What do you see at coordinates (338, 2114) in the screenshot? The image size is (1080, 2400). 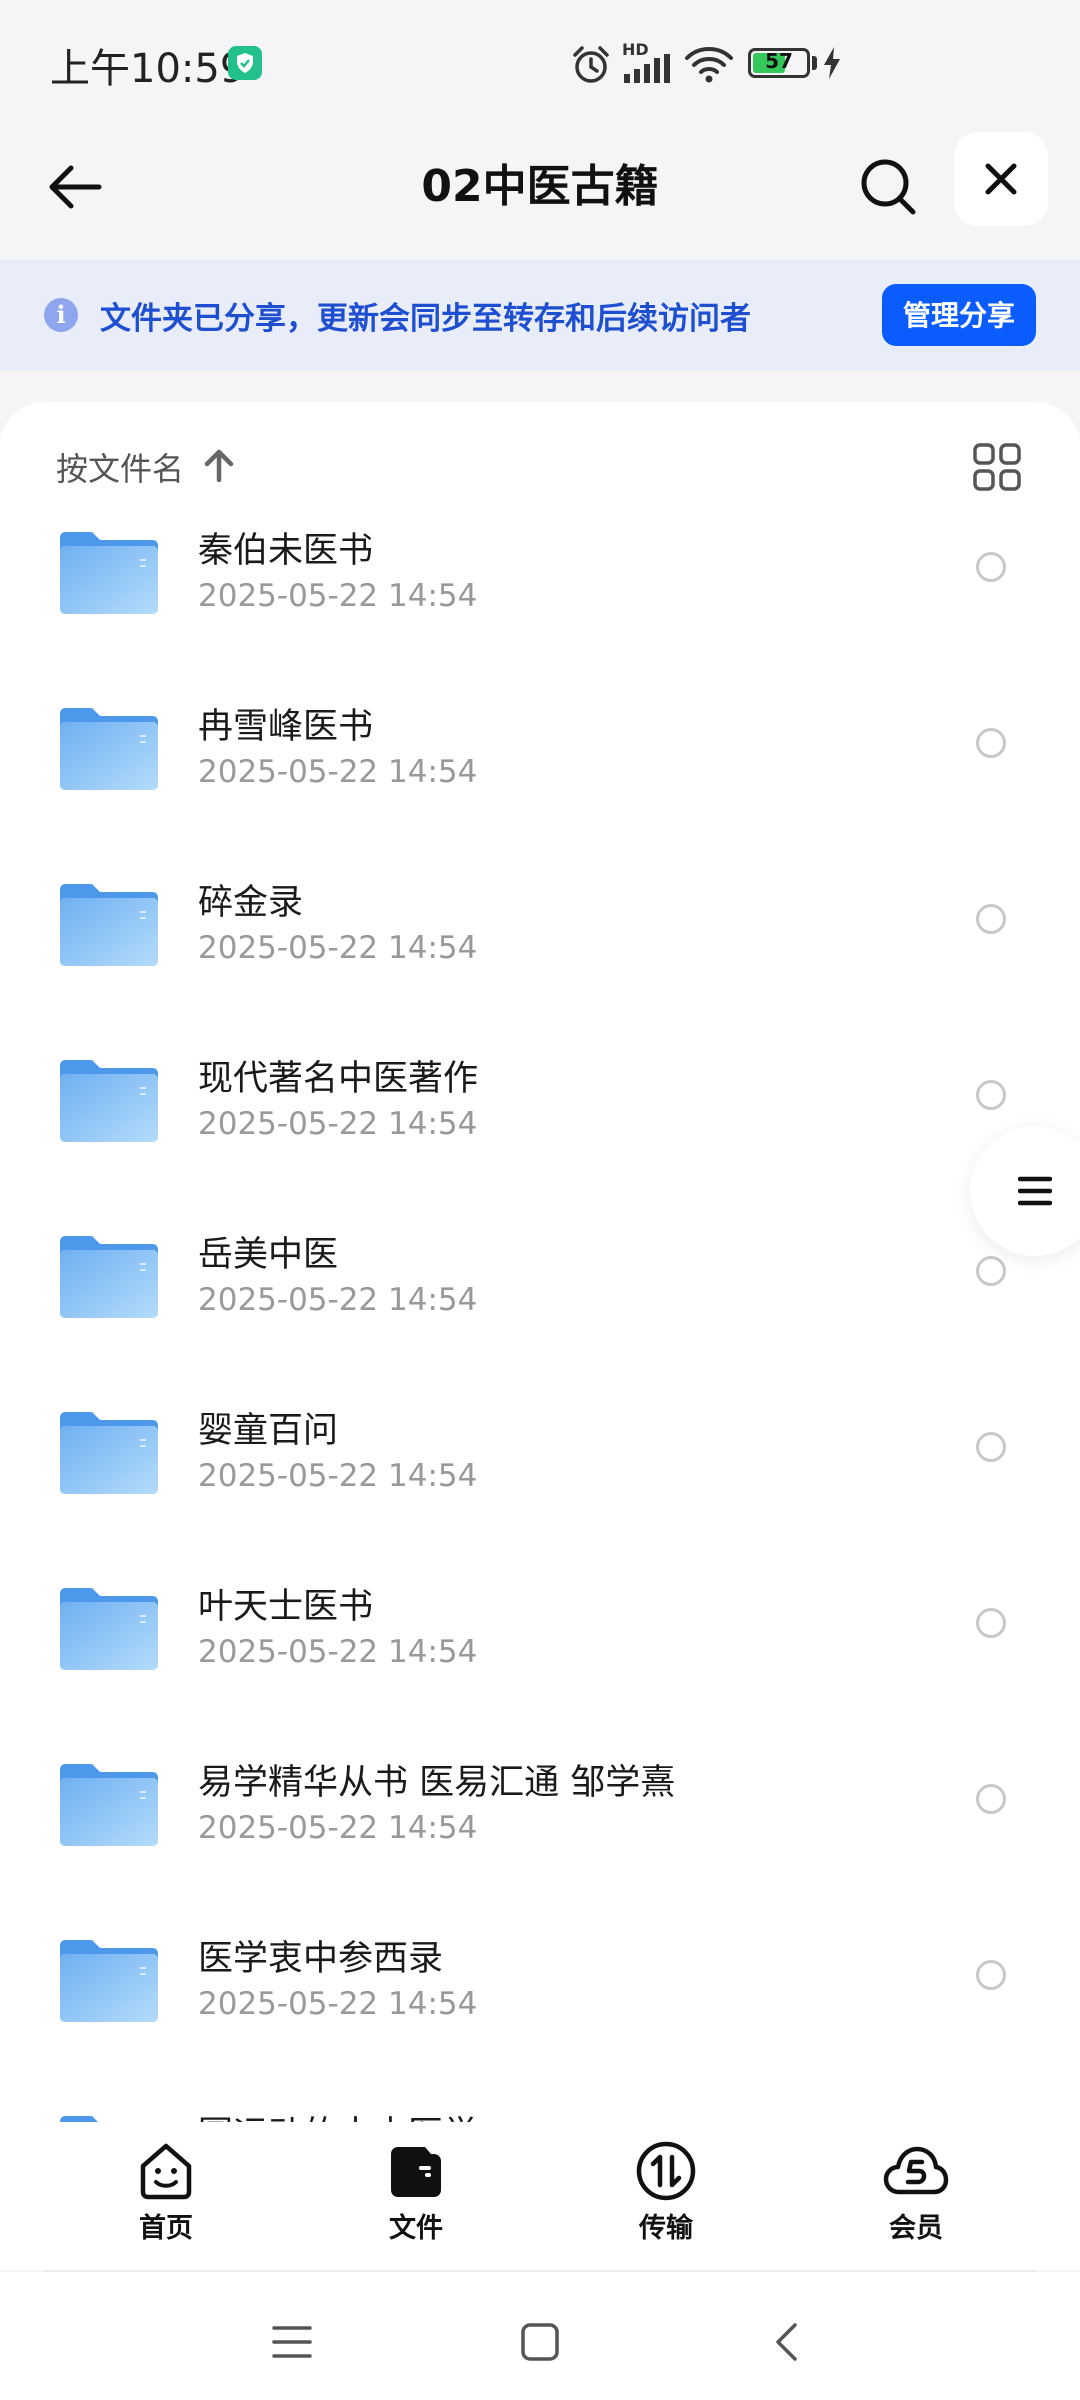 I see `file-name: 圆运动的古中医学` at bounding box center [338, 2114].